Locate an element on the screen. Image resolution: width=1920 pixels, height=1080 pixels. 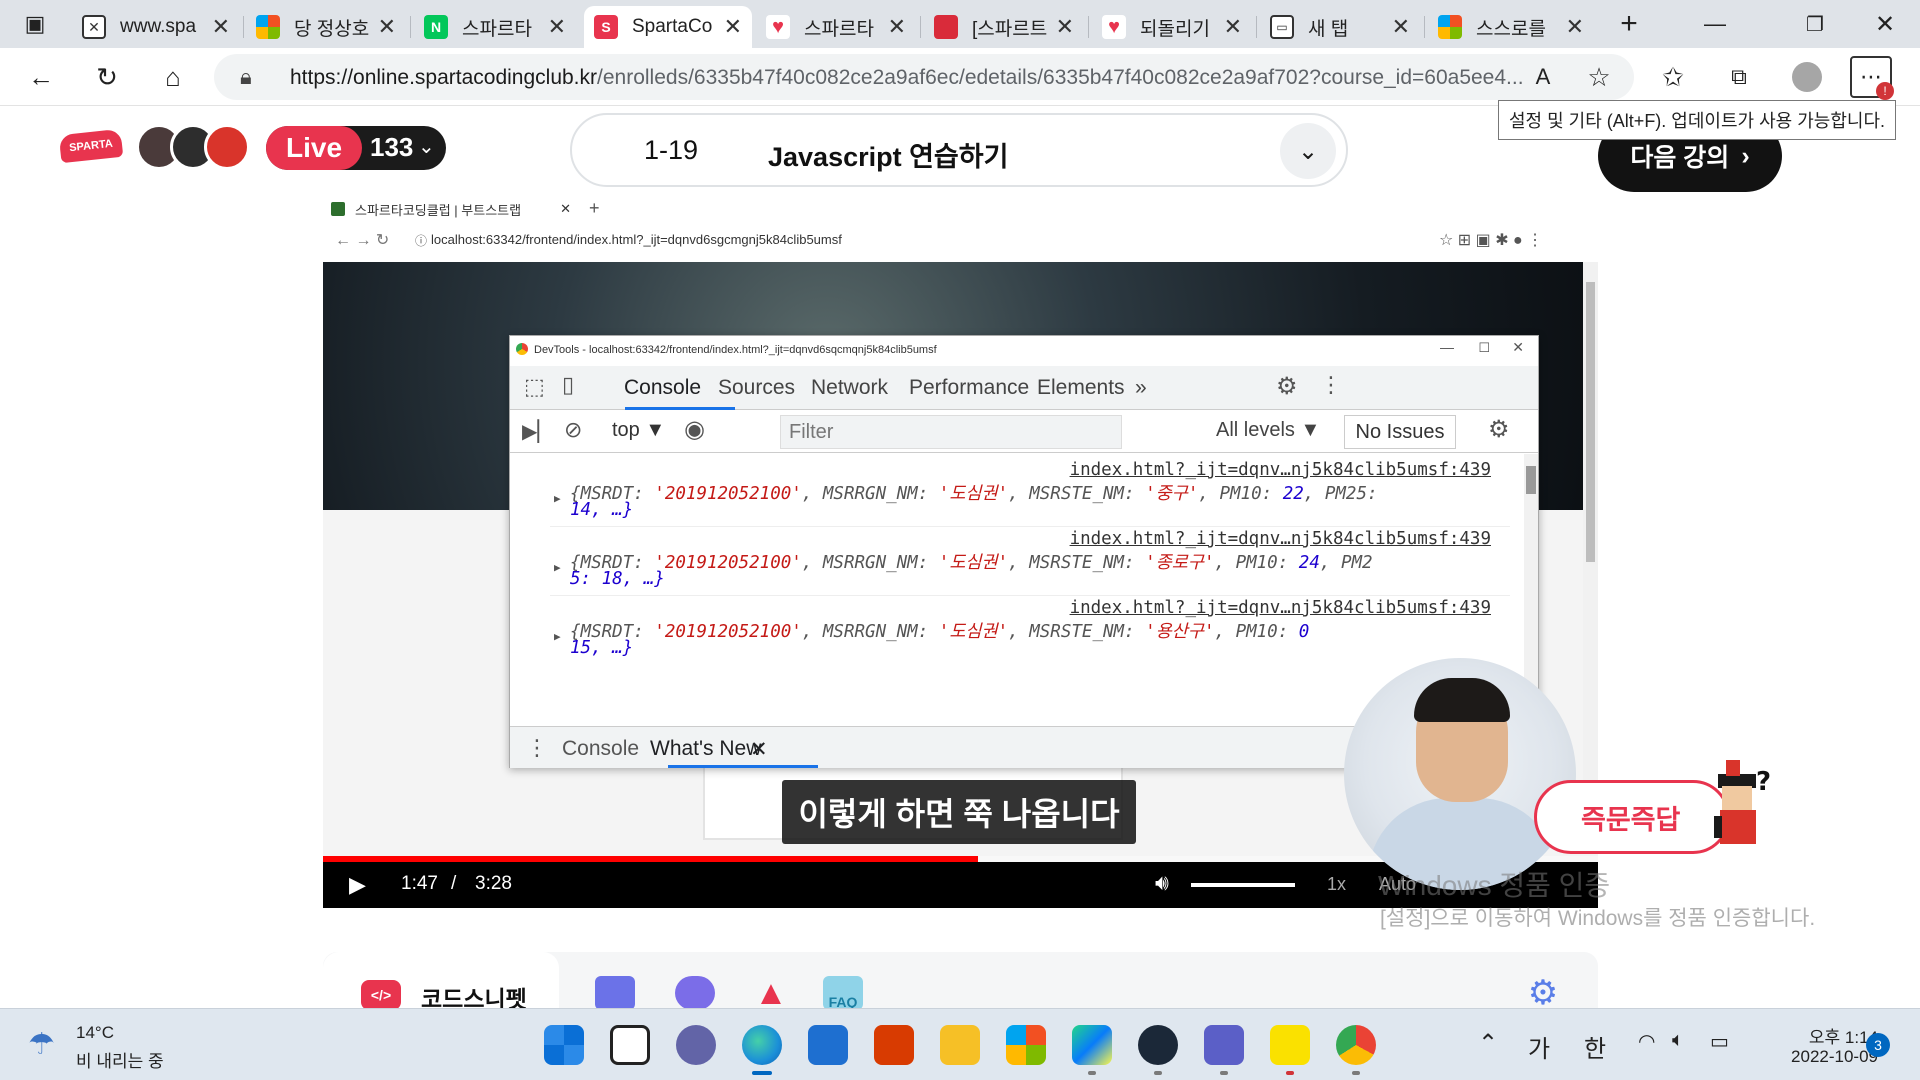
update-badge: ! is located at coordinates (1885, 91).